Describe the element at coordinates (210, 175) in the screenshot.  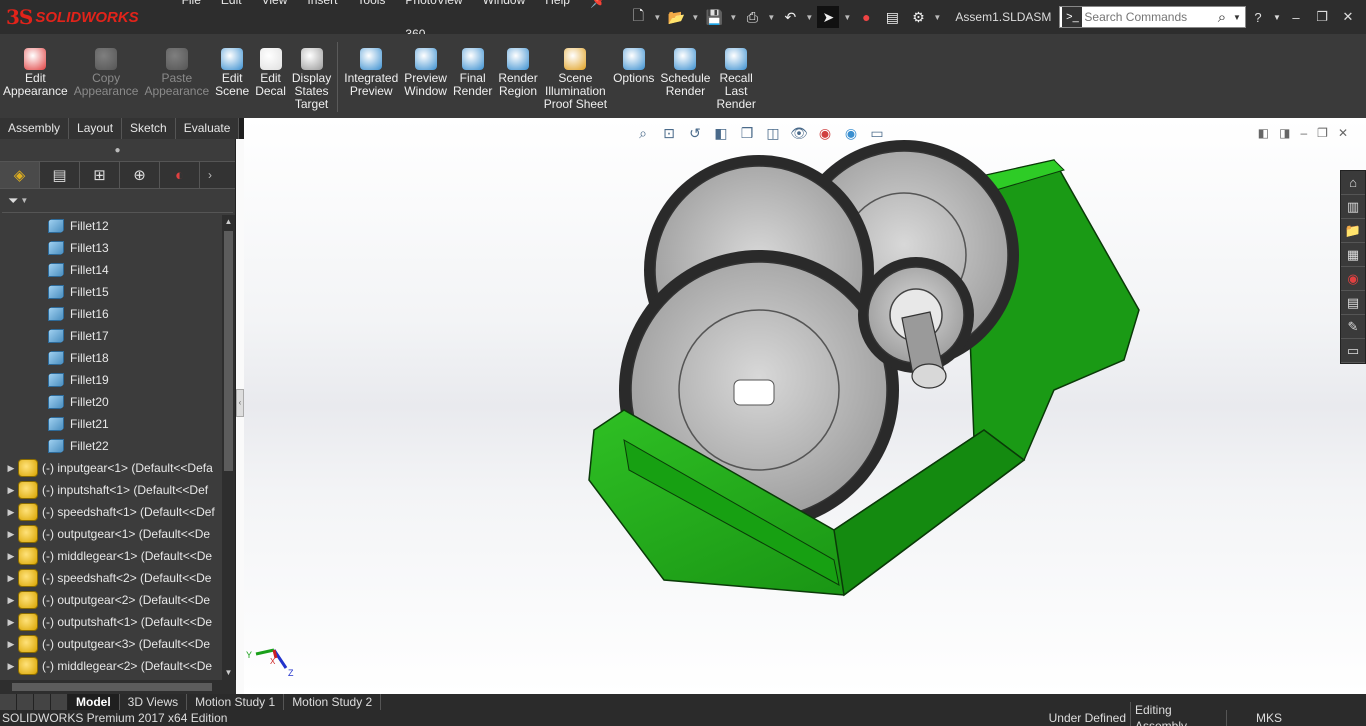
I see `more-tabs-chevron-icon: ›` at that location.